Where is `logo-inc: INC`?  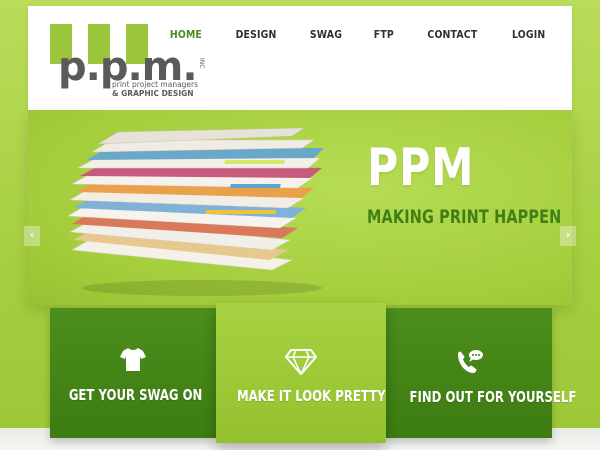 logo-inc: INC is located at coordinates (201, 63).